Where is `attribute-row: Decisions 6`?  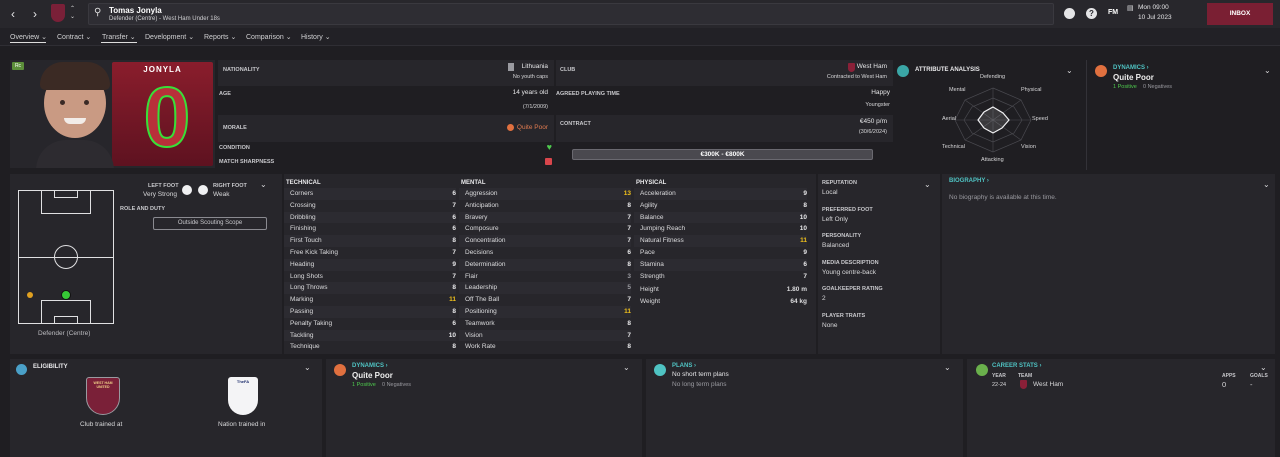
attribute-row: Decisions 6 is located at coordinates (545, 253).